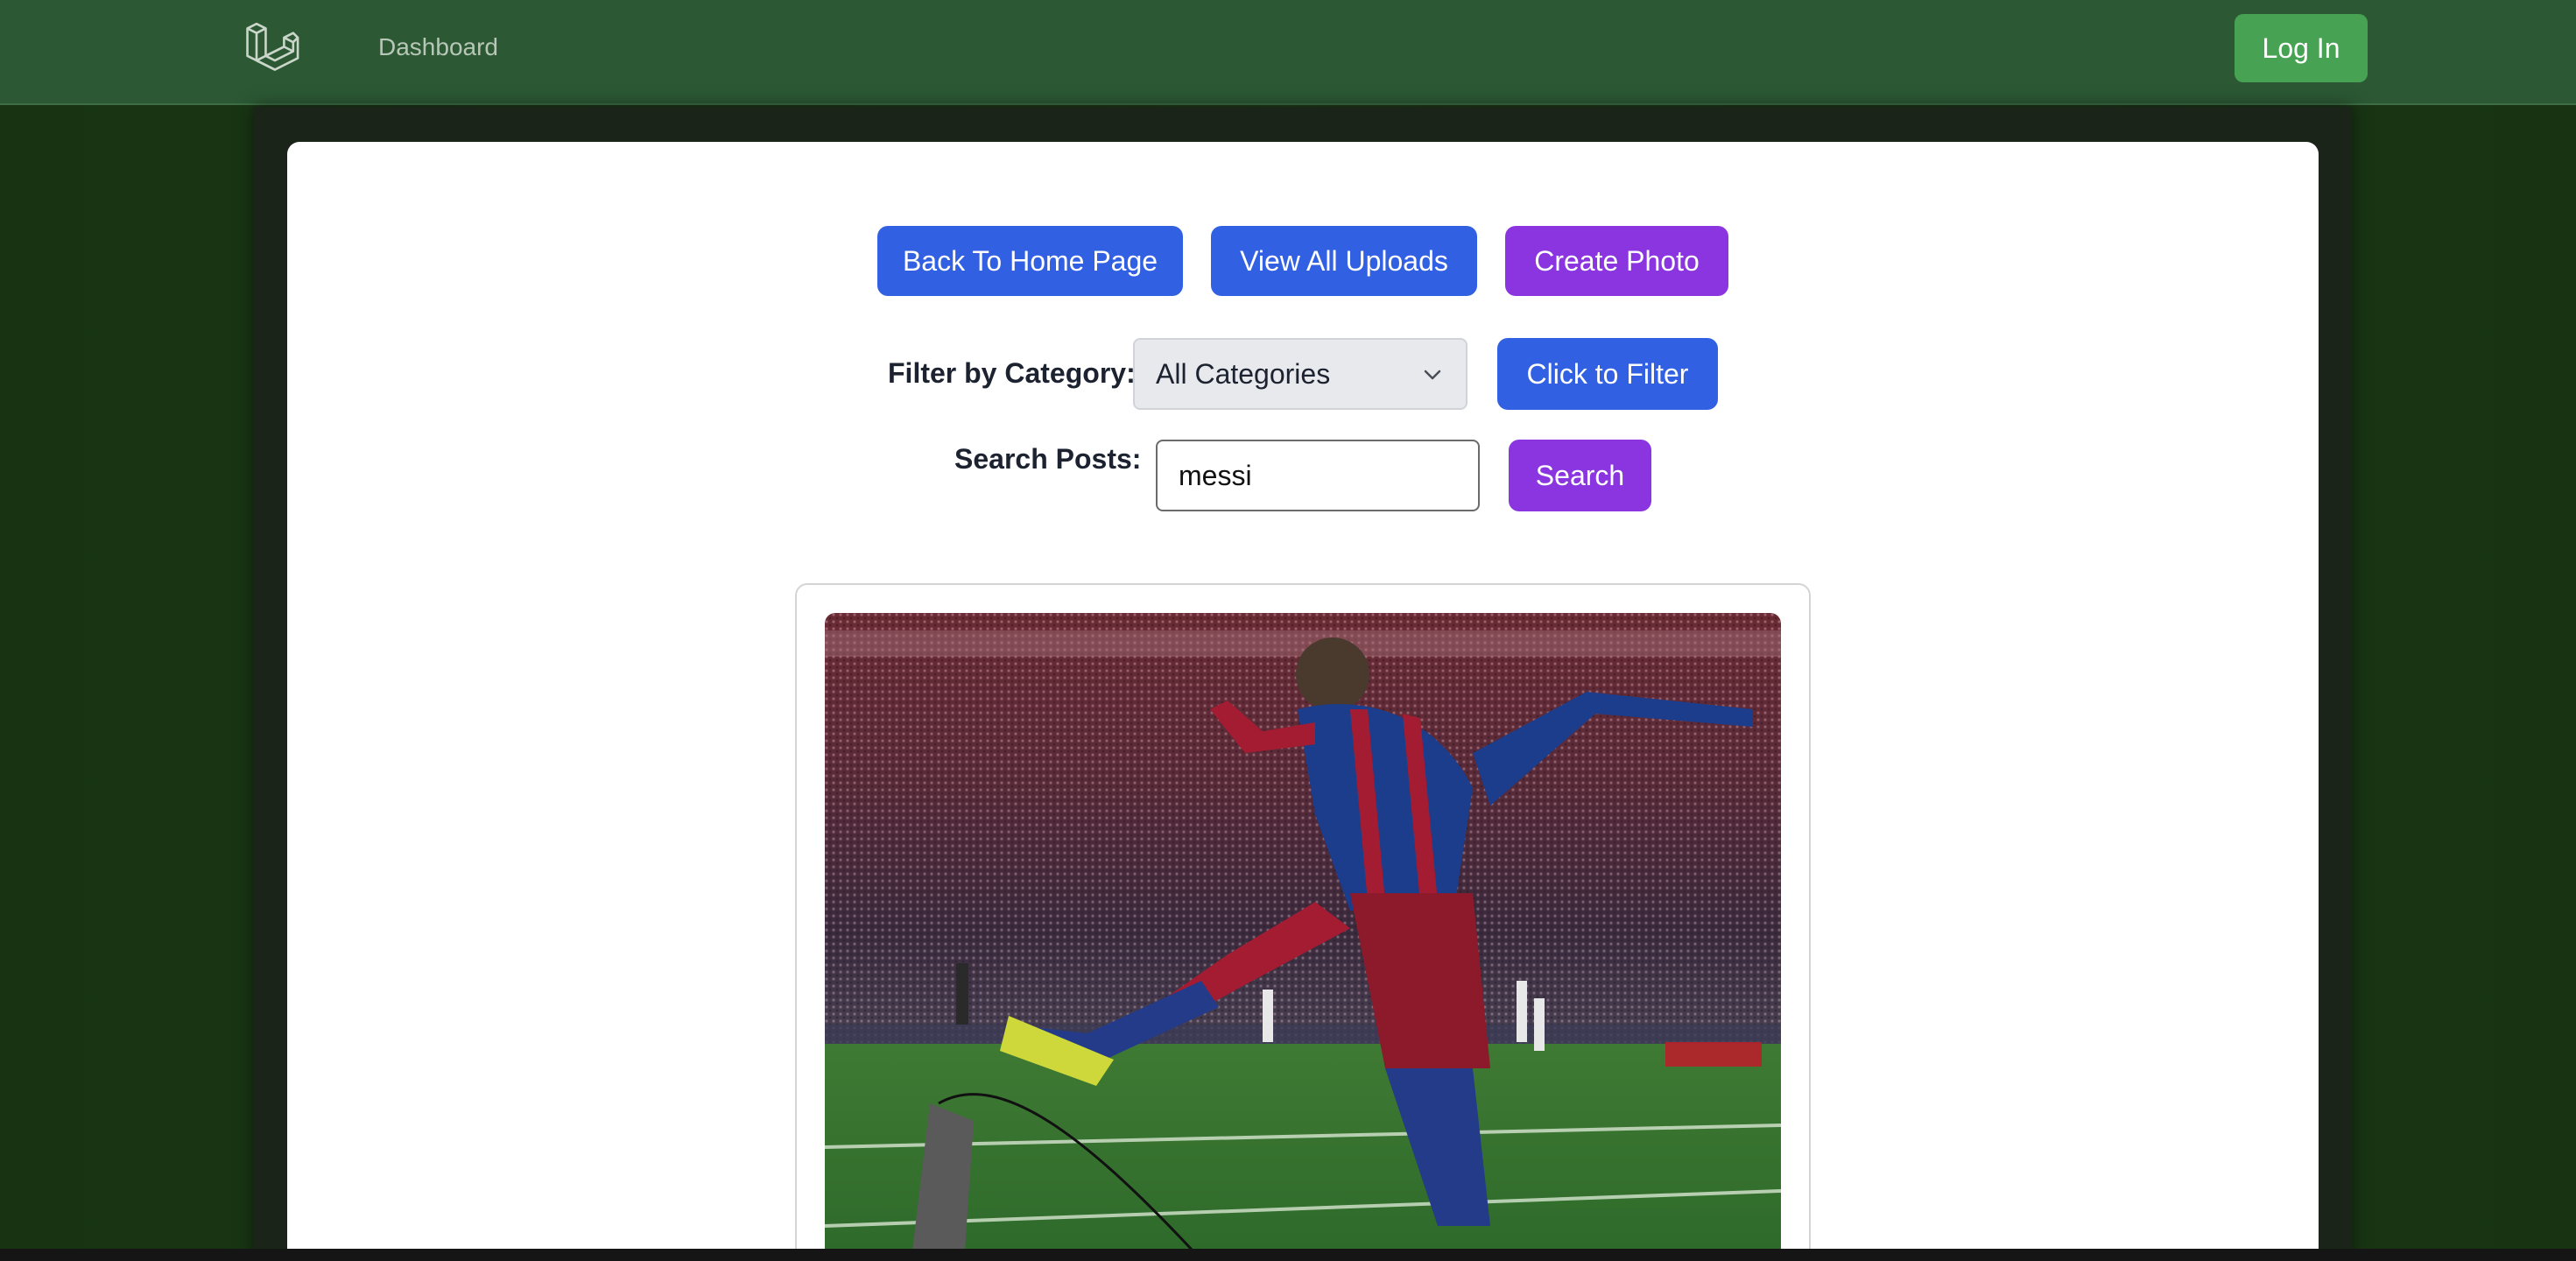 Image resolution: width=2576 pixels, height=1261 pixels. What do you see at coordinates (1288, 1255) in the screenshot?
I see `bottom-edge` at bounding box center [1288, 1255].